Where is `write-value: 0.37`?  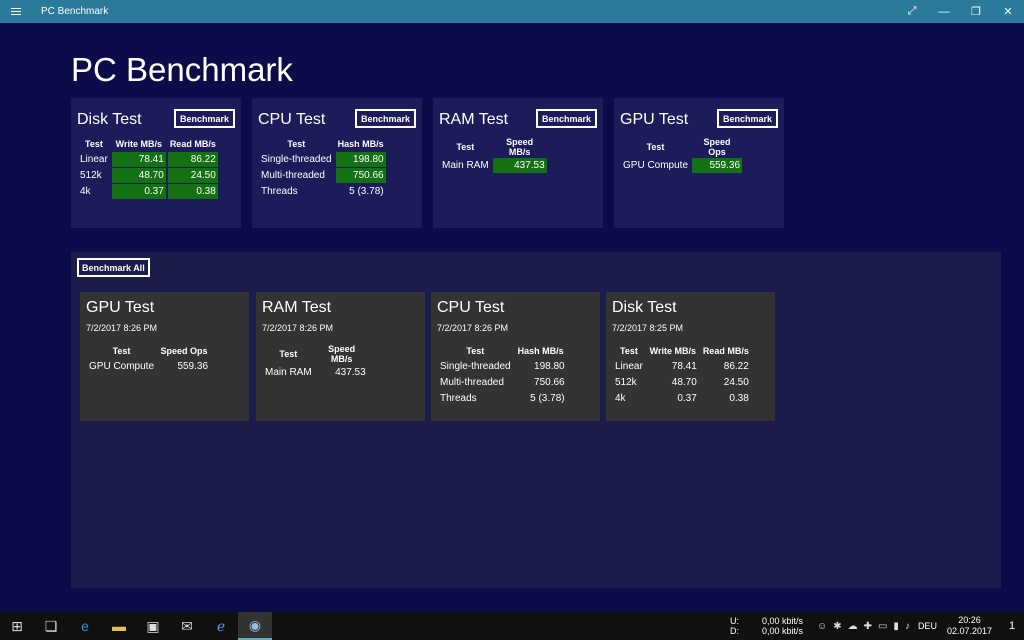
write-value: 0.37 is located at coordinates (687, 398).